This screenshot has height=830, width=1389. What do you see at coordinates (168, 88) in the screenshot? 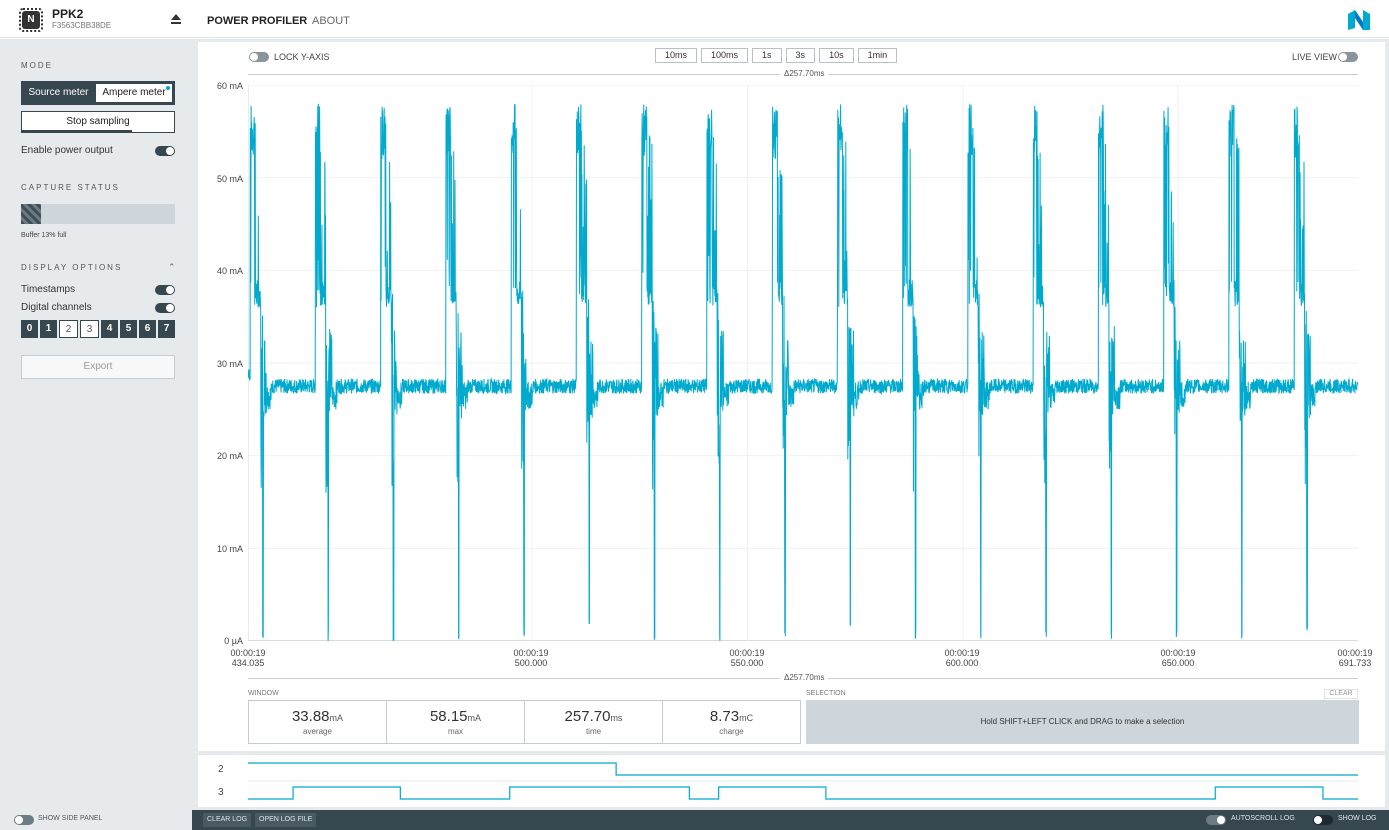
I see `active-dot-icon` at bounding box center [168, 88].